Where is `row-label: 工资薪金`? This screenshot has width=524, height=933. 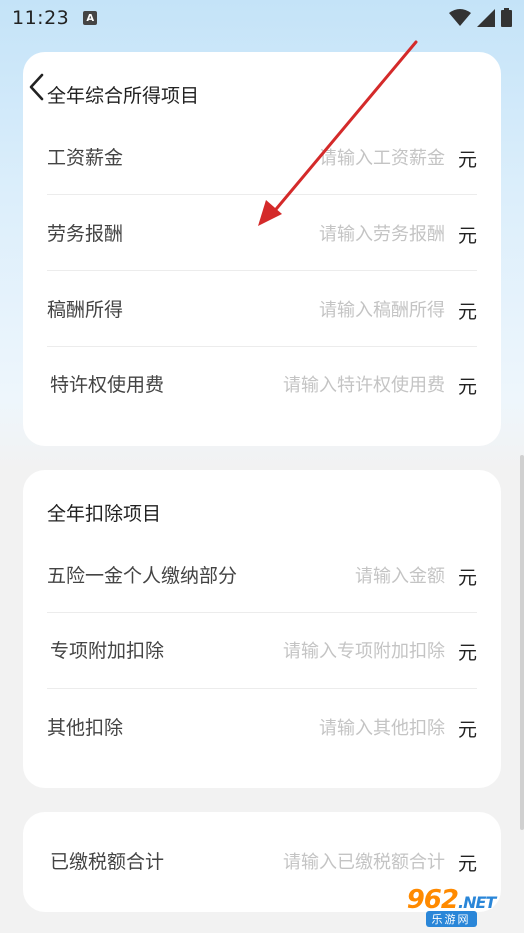
row-label: 工资薪金 is located at coordinates (85, 158).